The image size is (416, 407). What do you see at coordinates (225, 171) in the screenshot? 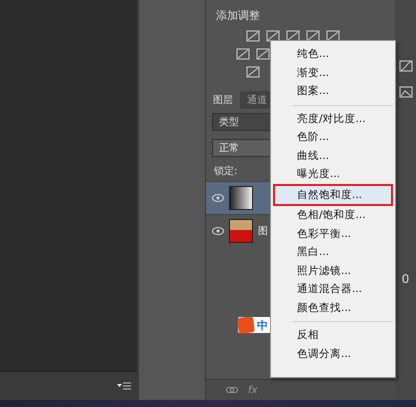
I see `lock-label: 锁定:` at bounding box center [225, 171].